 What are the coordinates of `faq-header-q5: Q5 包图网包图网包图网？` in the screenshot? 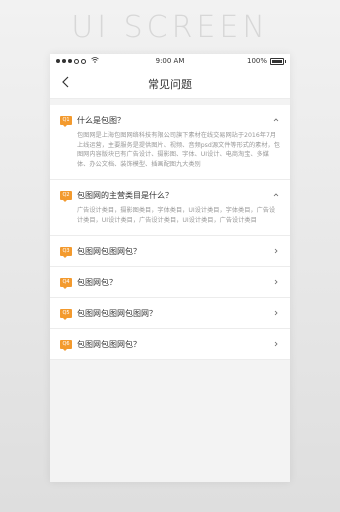 It's located at (170, 313).